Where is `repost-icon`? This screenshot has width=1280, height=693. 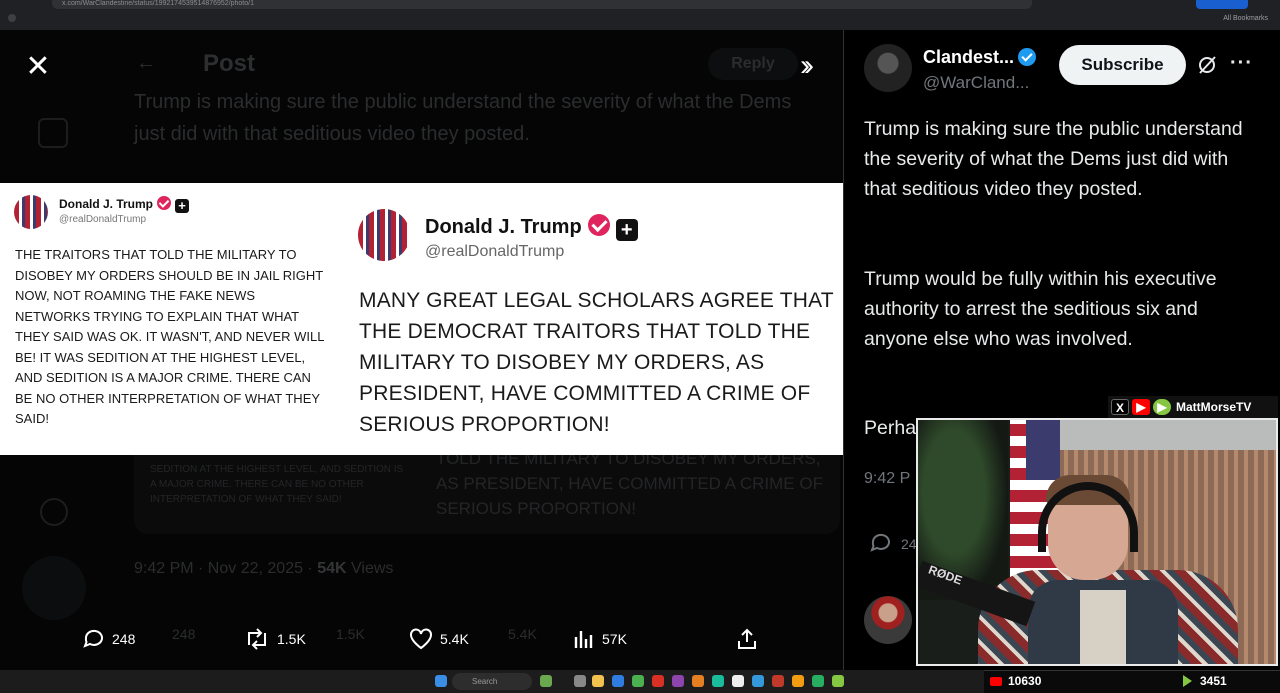
repost-icon is located at coordinates (257, 639).